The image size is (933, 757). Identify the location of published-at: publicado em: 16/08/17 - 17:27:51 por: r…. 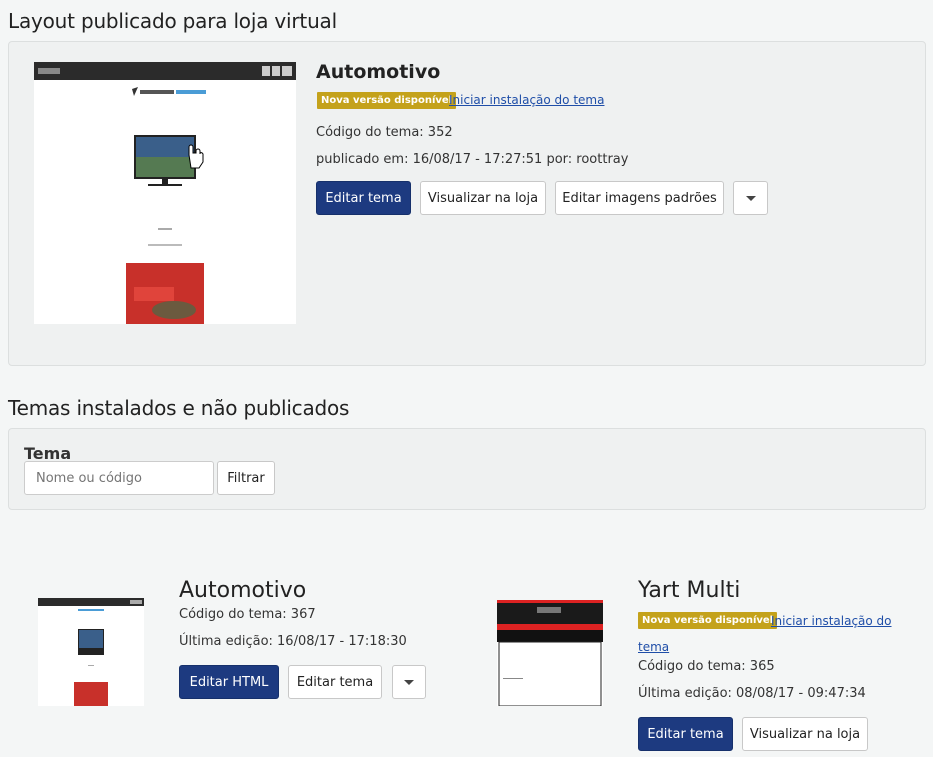
(472, 159).